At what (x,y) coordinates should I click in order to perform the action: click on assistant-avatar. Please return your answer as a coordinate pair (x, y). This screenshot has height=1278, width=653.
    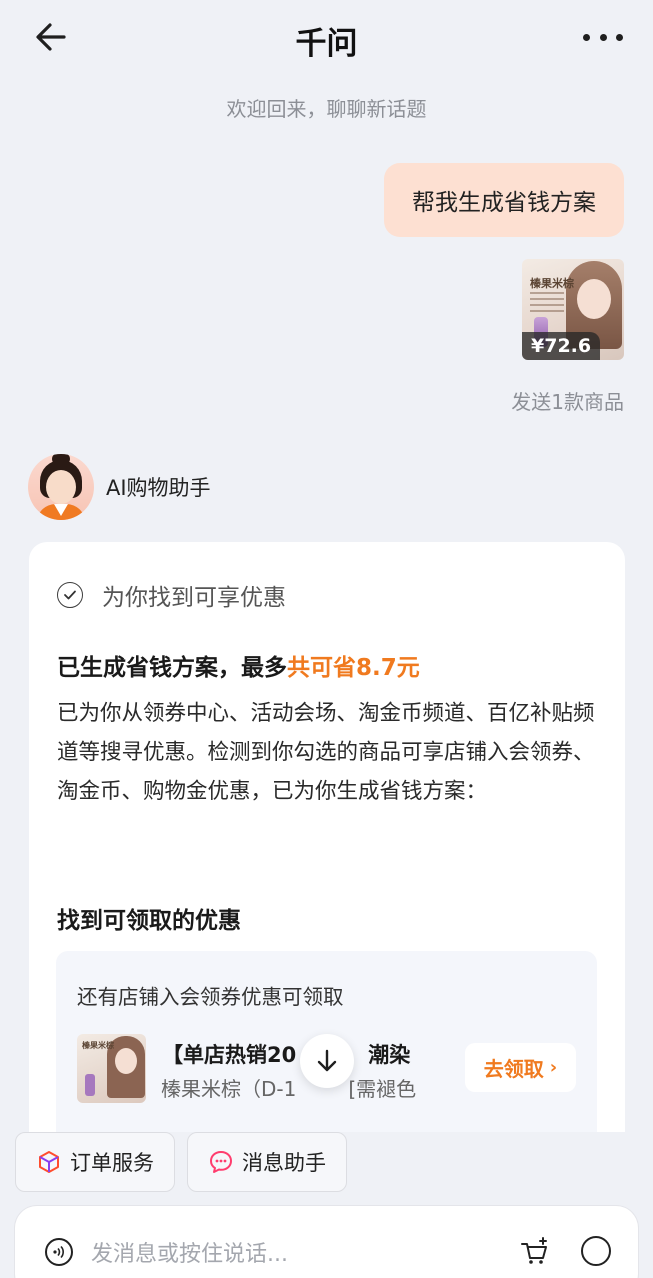
    Looking at the image, I should click on (61, 487).